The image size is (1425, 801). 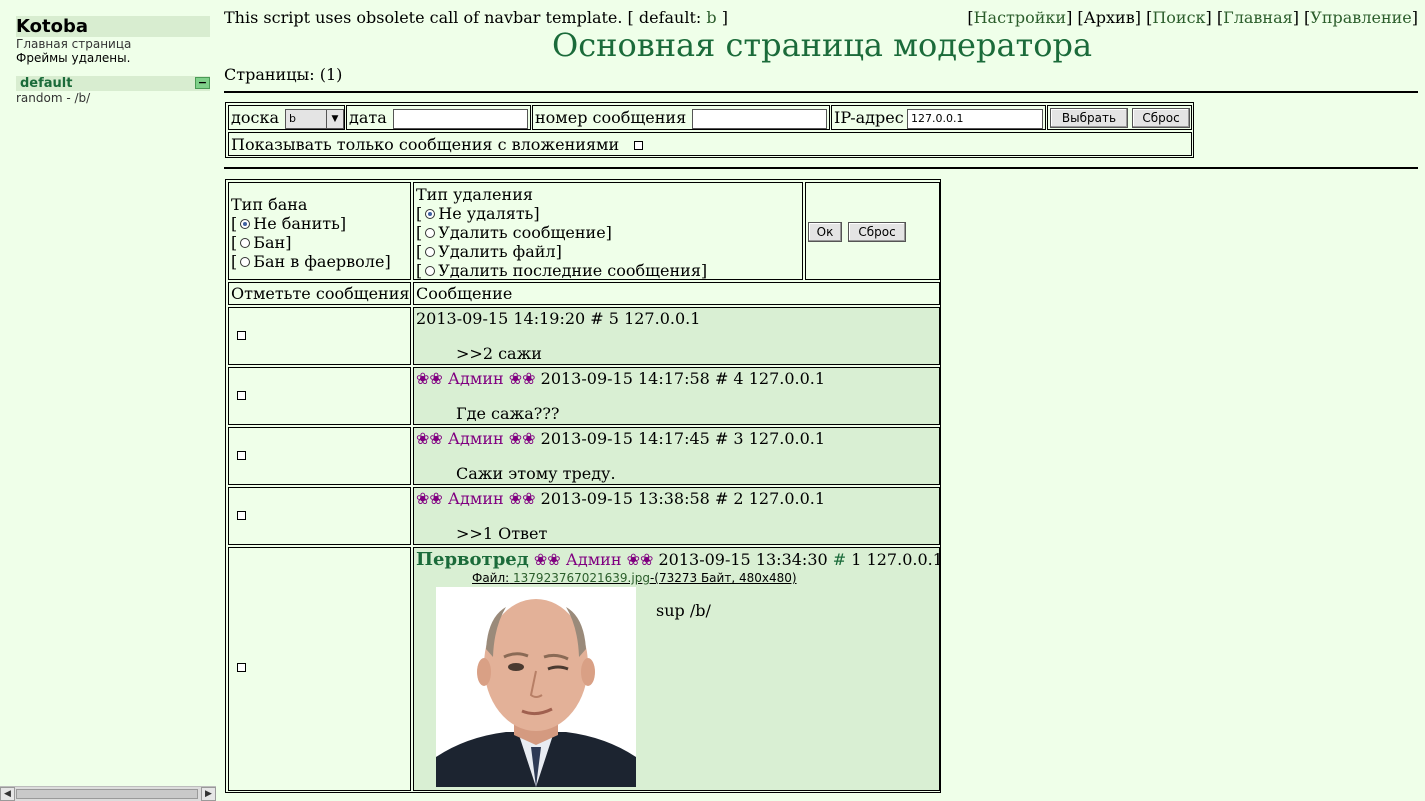 I want to click on ban-option-label: Бан в фаерволе], so click(x=322, y=261).